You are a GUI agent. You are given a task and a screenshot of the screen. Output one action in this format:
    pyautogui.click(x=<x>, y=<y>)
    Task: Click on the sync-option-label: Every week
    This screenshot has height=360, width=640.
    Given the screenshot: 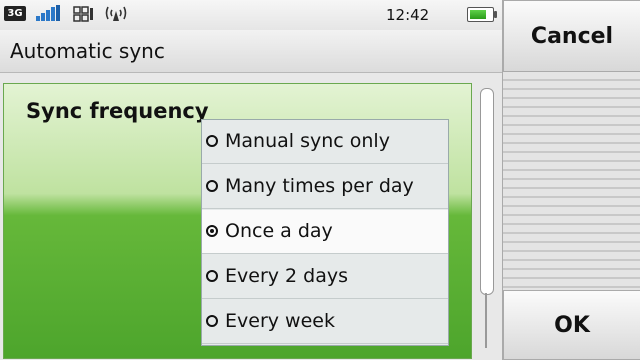 What is the action you would take?
    pyautogui.click(x=280, y=321)
    